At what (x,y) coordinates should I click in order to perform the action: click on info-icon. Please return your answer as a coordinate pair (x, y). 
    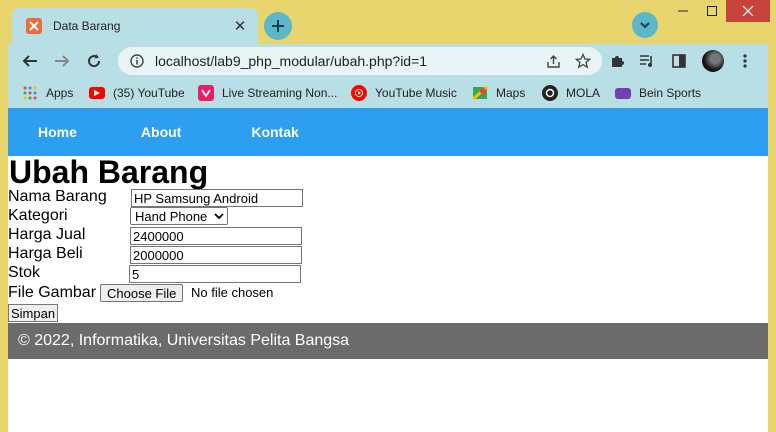
    Looking at the image, I should click on (137, 61).